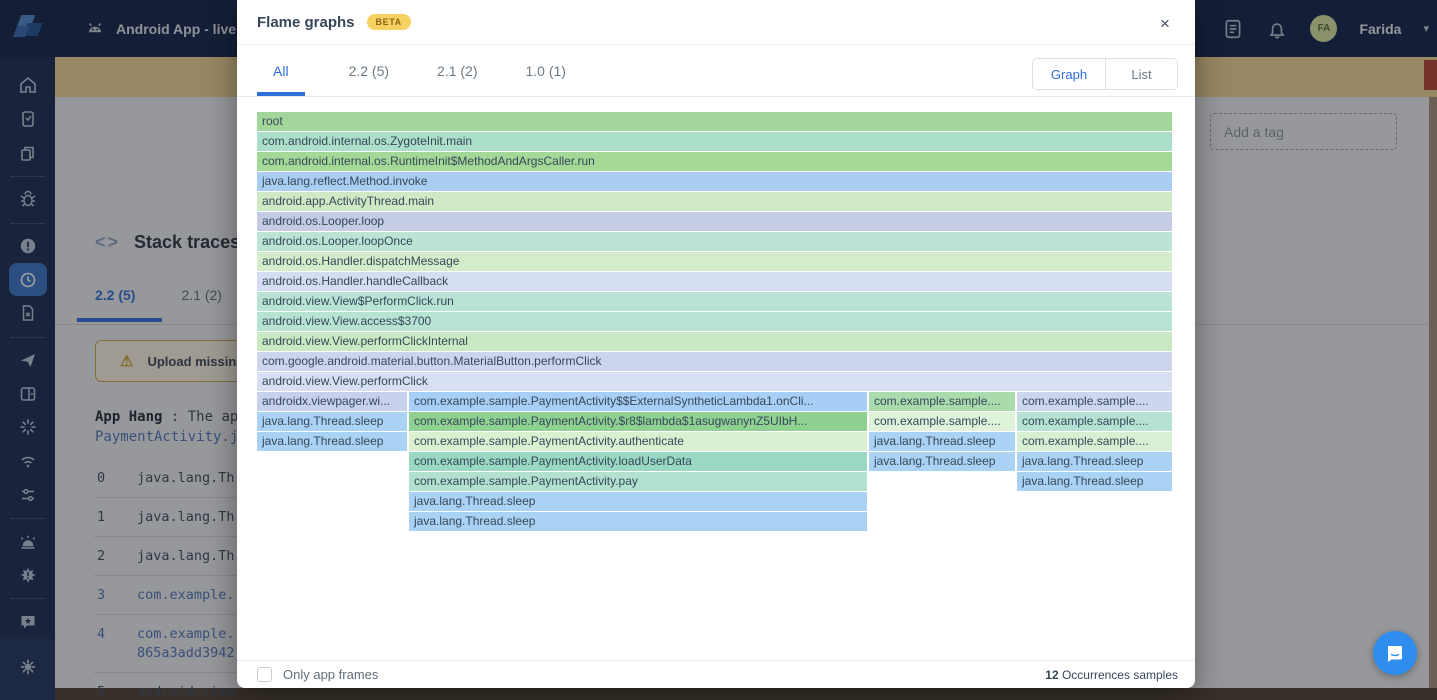 This screenshot has height=700, width=1437. Describe the element at coordinates (1111, 674) in the screenshot. I see `occurrences-samples: 12 Occurrences samples` at that location.